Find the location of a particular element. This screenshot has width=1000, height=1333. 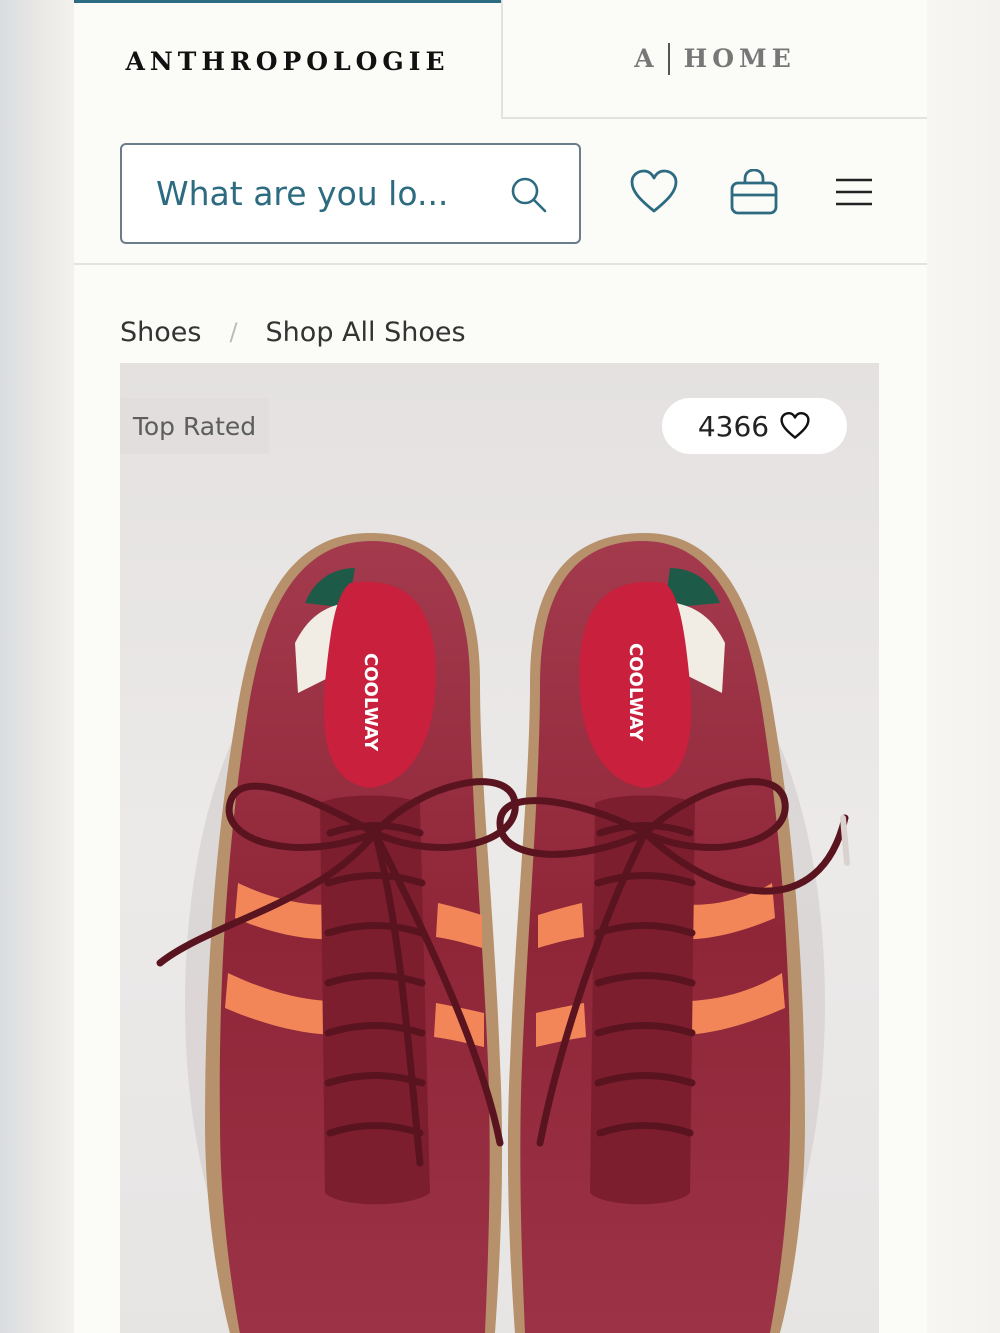

top-rated-badge: Top Rated is located at coordinates (194, 426).